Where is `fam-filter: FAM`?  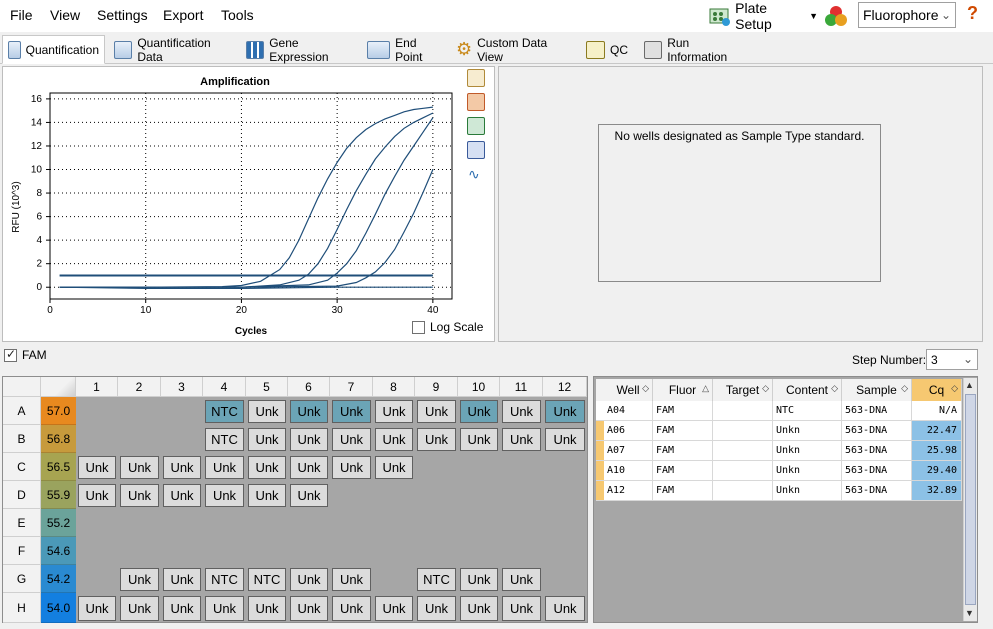 fam-filter: FAM is located at coordinates (25, 354).